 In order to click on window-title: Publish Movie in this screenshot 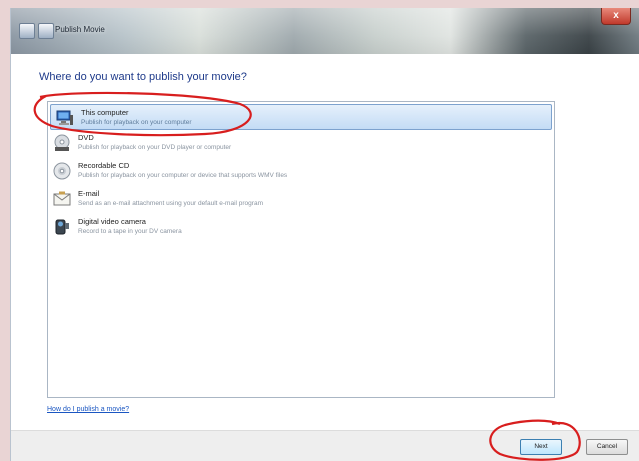, I will do `click(80, 29)`.